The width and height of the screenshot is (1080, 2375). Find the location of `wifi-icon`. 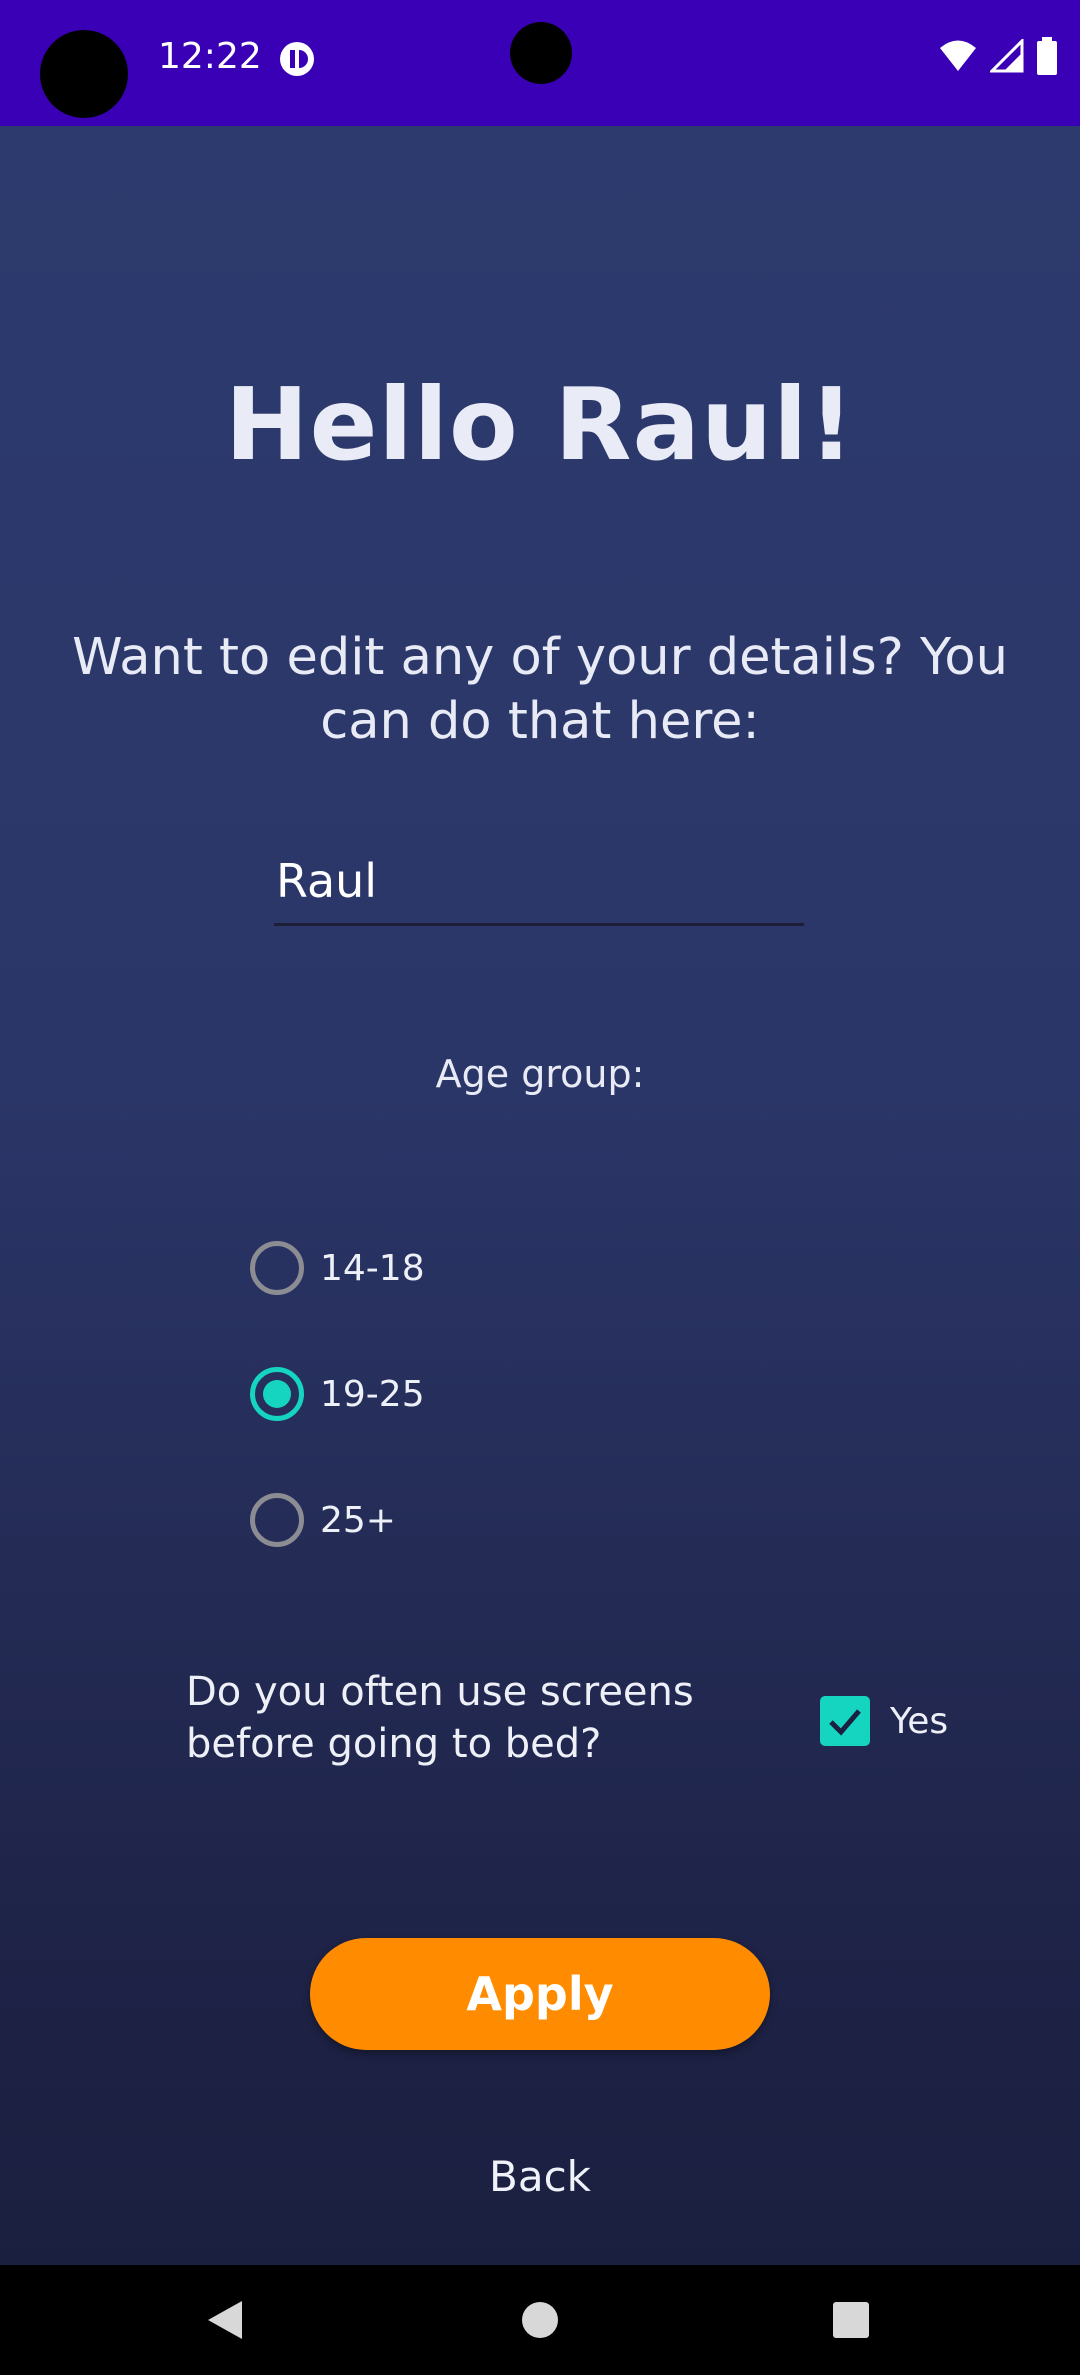

wifi-icon is located at coordinates (958, 58).